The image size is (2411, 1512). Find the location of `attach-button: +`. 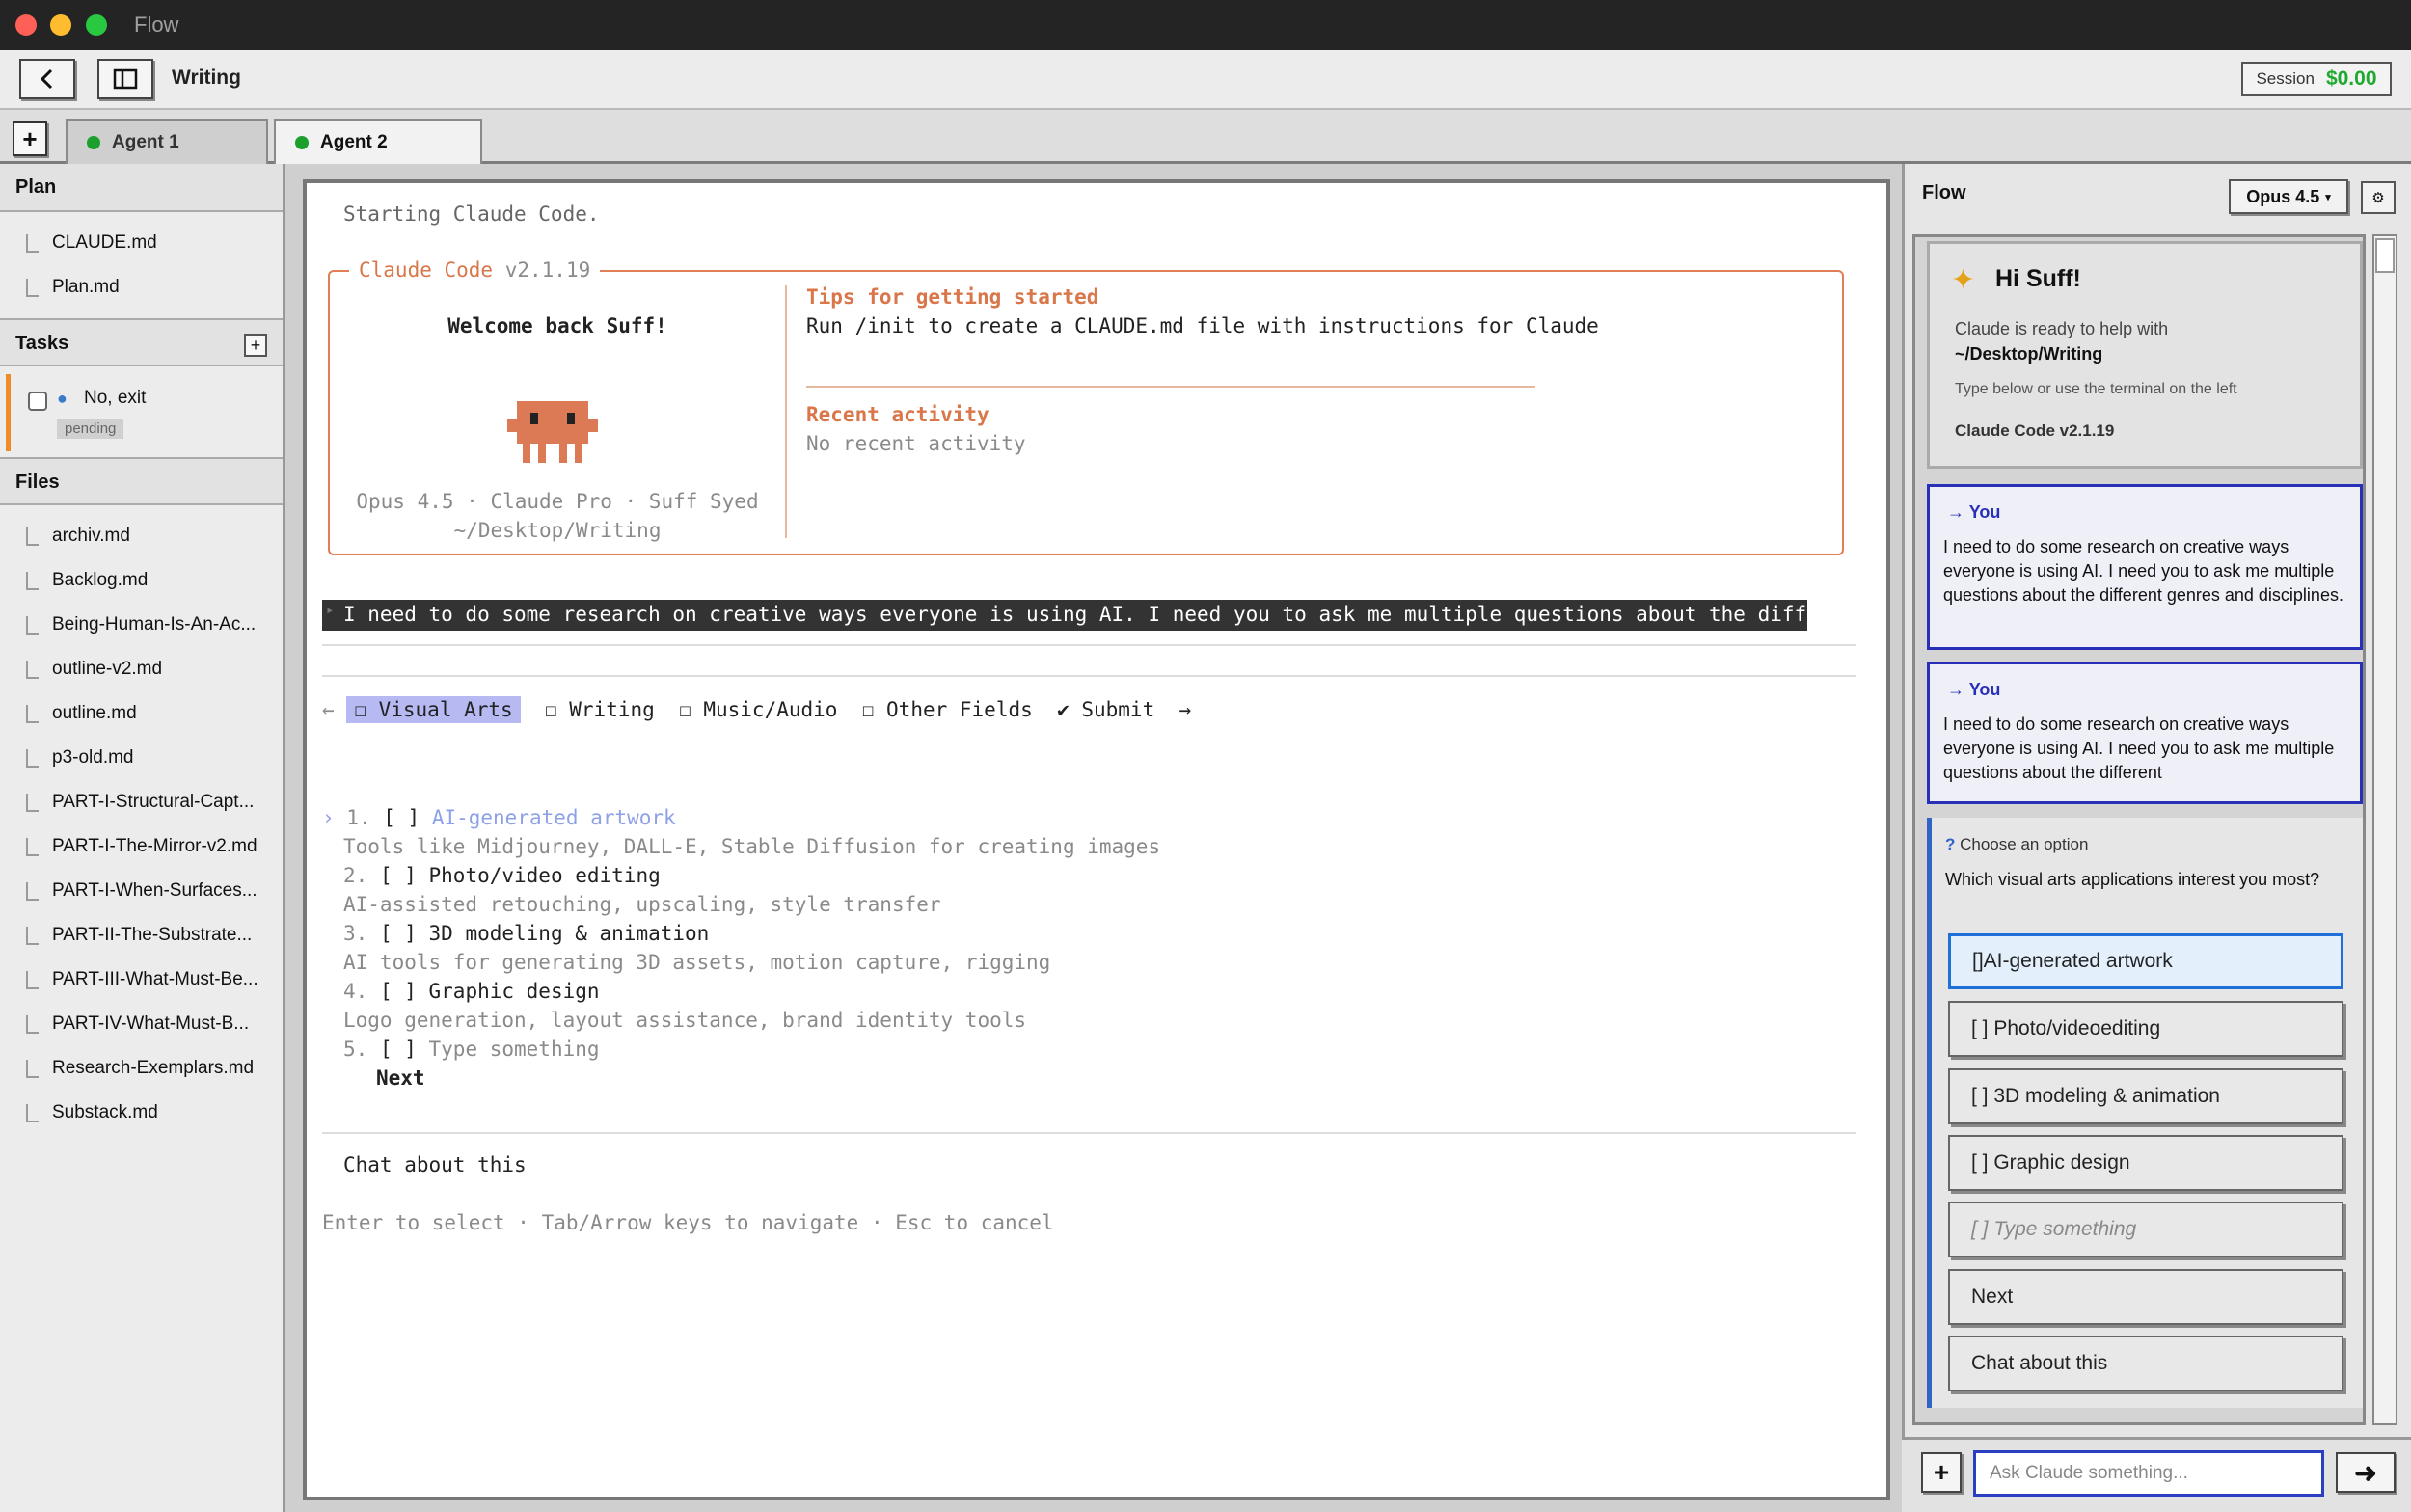

attach-button: + is located at coordinates (1942, 1472).